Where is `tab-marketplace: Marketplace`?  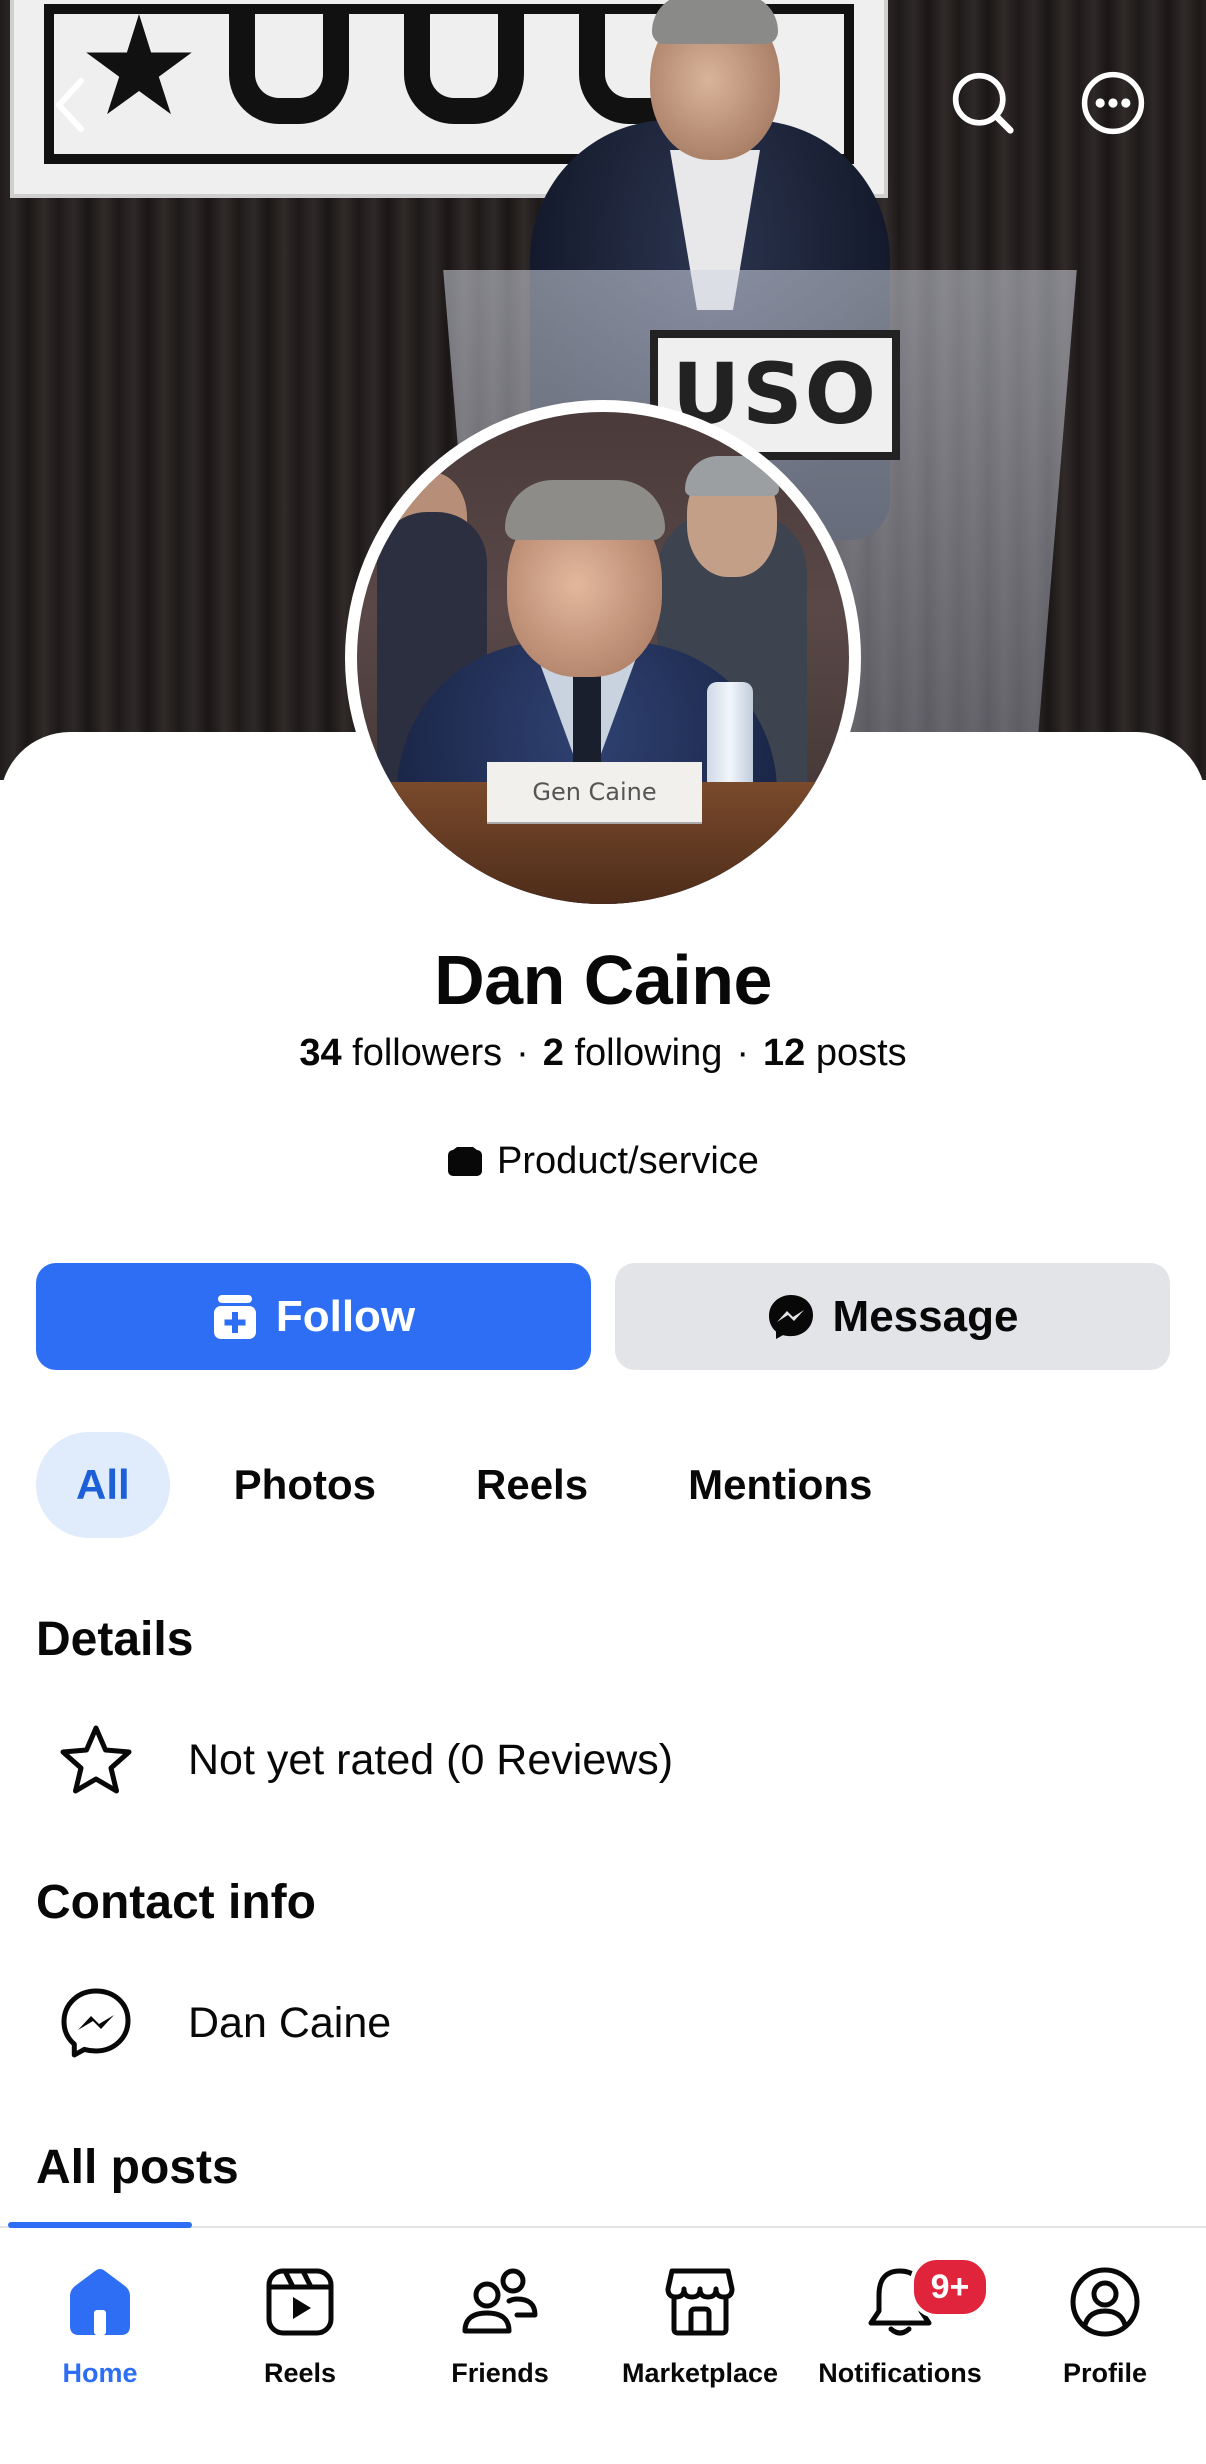 tab-marketplace: Marketplace is located at coordinates (700, 2325).